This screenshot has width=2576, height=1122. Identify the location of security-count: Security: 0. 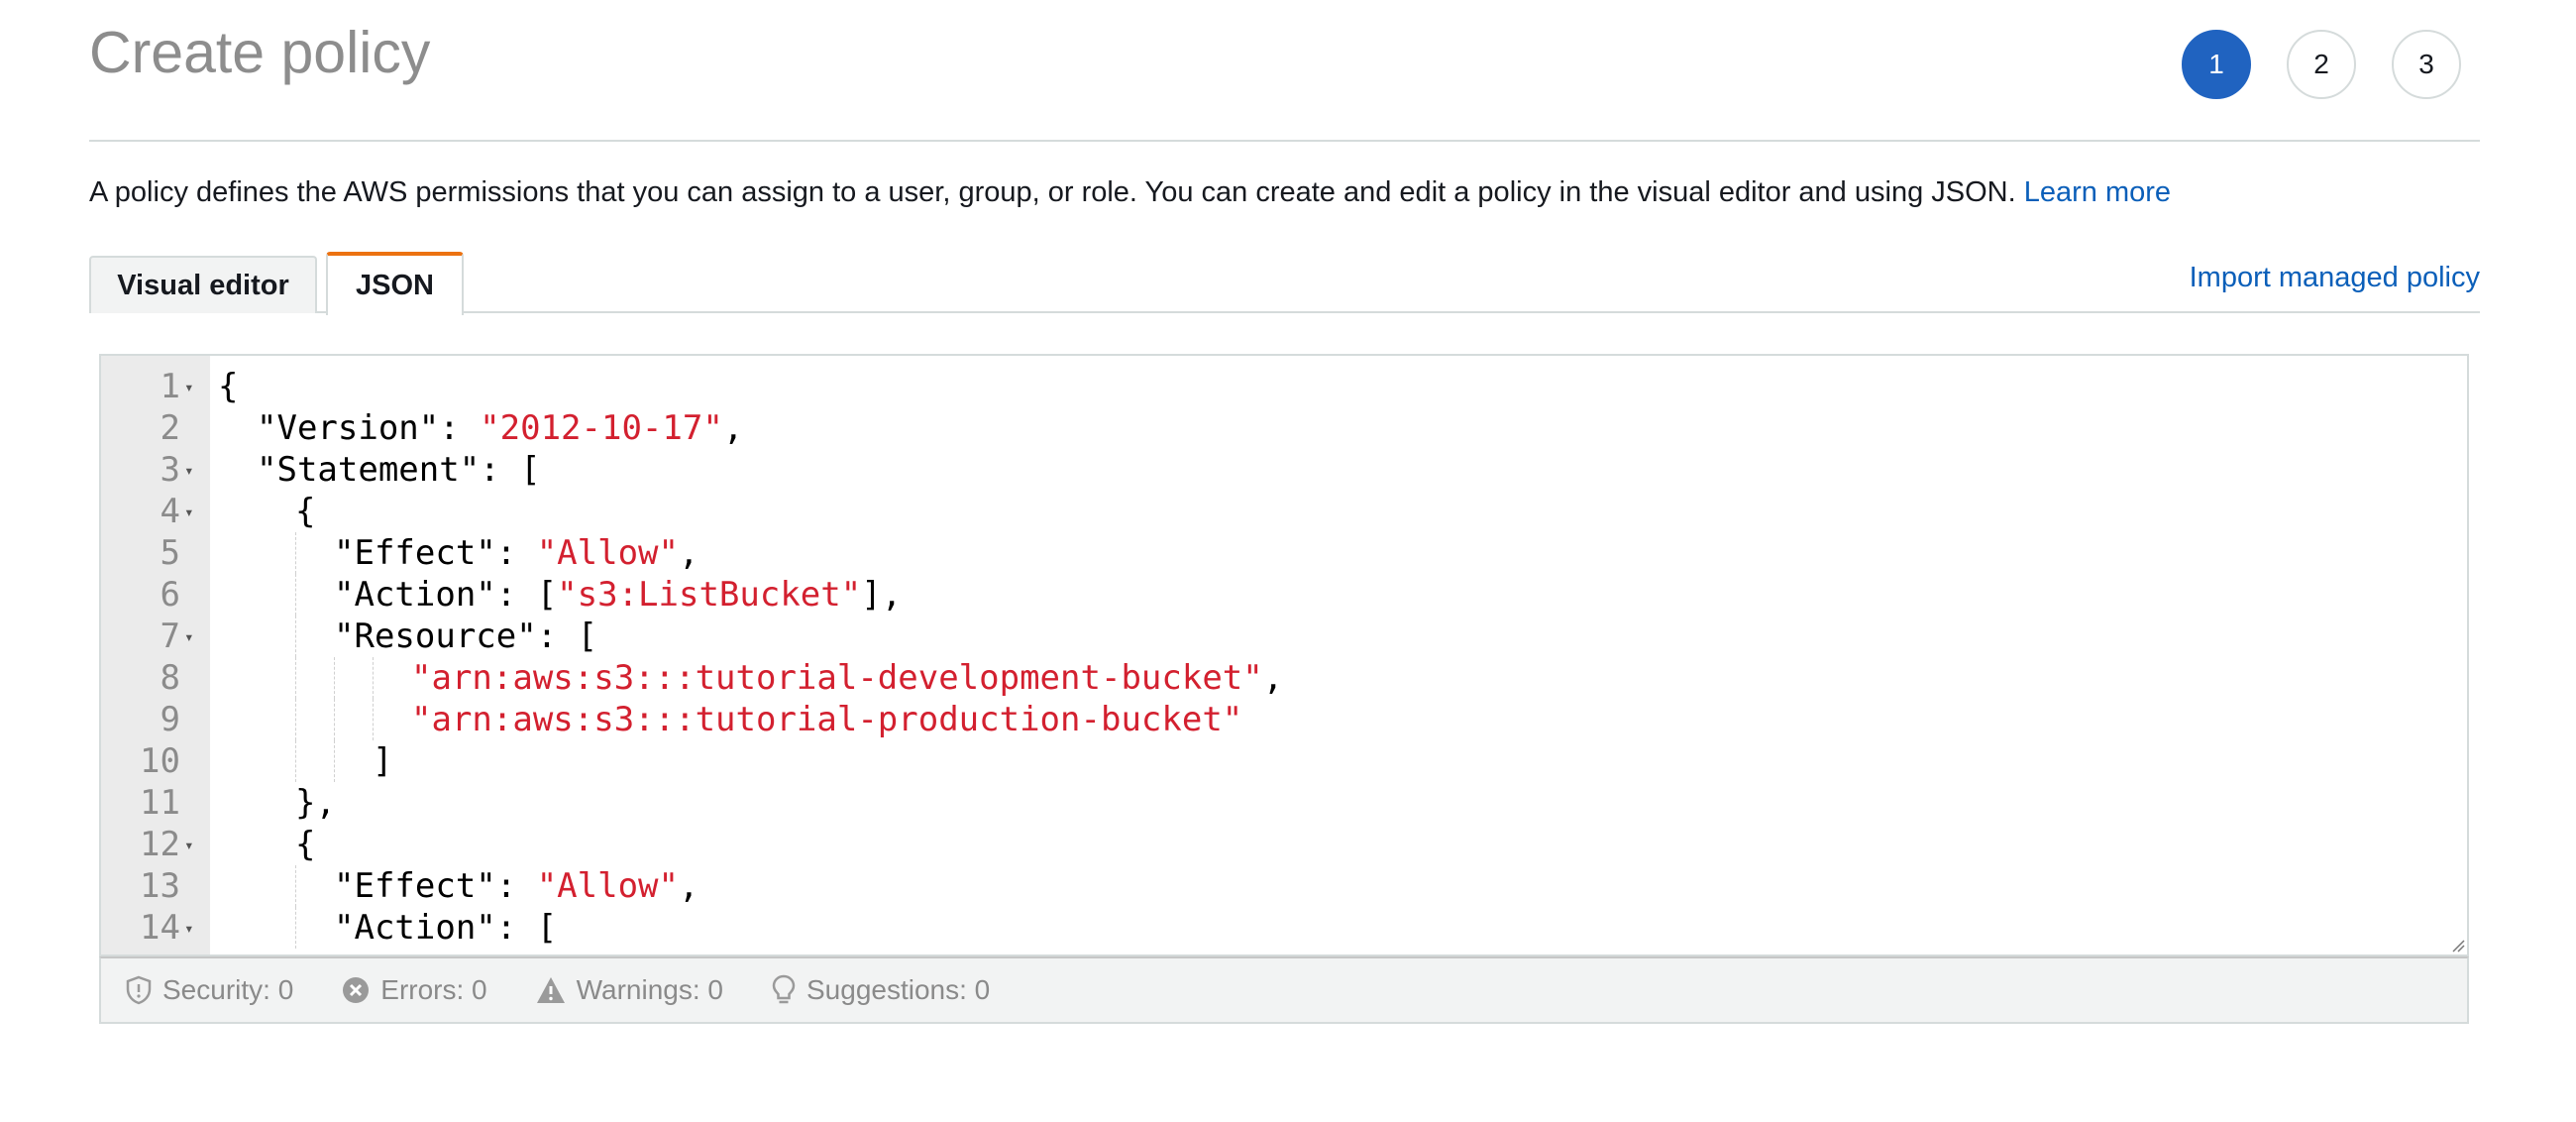
(209, 990).